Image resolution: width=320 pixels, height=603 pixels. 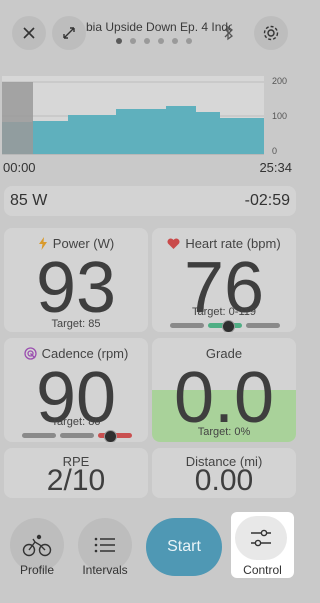 What do you see at coordinates (224, 398) in the screenshot?
I see `grade-value: 0.0` at bounding box center [224, 398].